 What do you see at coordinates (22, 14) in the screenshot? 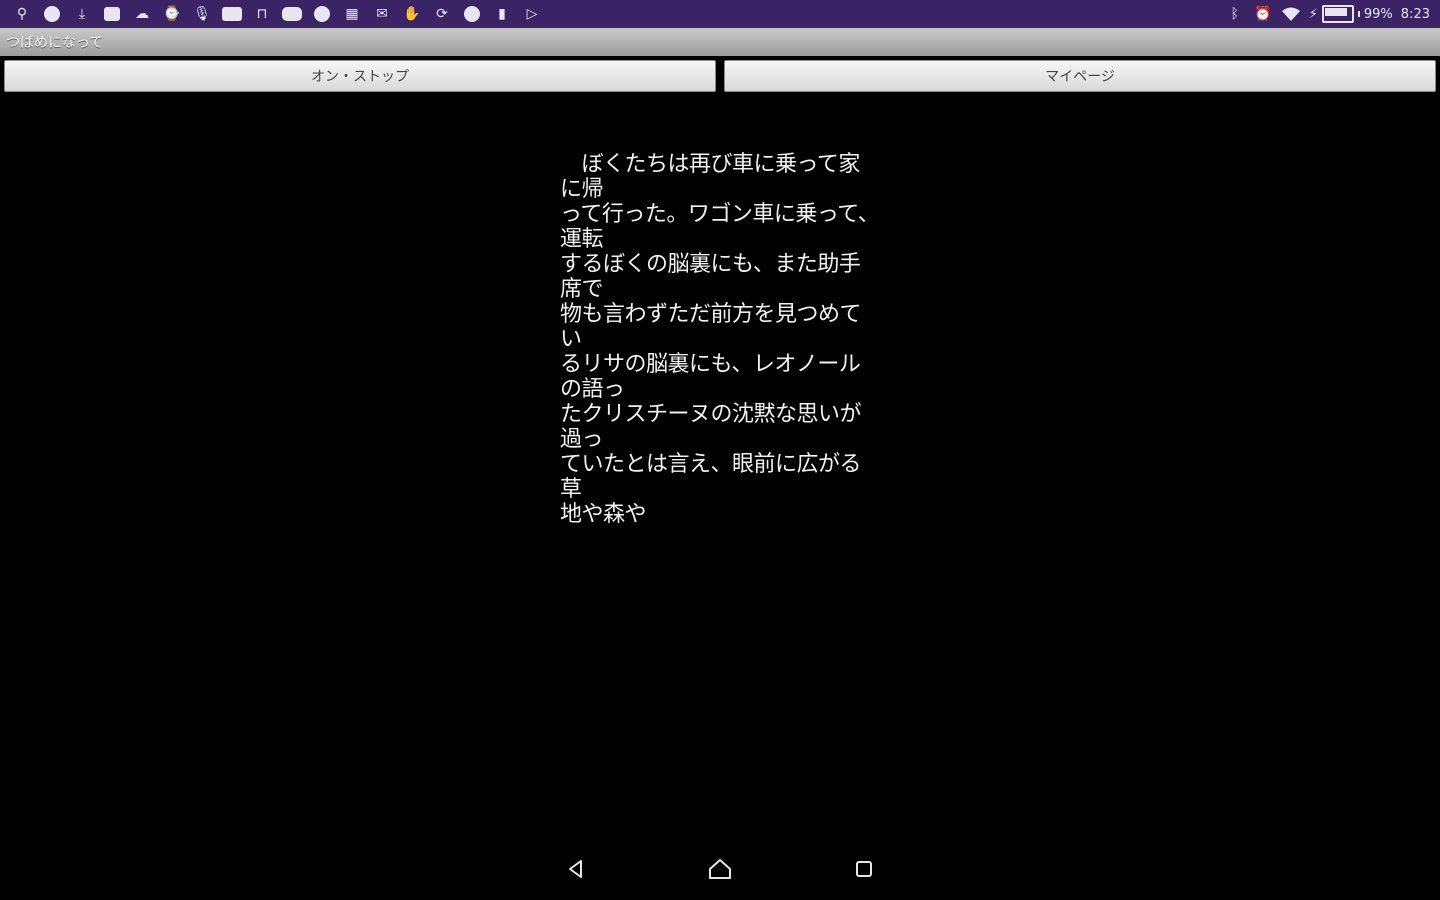
I see `usb-icon: ⚲` at bounding box center [22, 14].